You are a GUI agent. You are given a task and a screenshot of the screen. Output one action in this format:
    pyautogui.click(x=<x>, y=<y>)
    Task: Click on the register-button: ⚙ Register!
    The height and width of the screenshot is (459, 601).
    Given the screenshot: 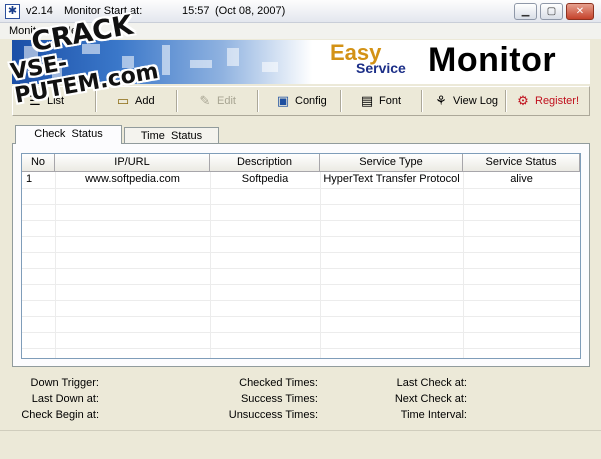 What is the action you would take?
    pyautogui.click(x=547, y=101)
    